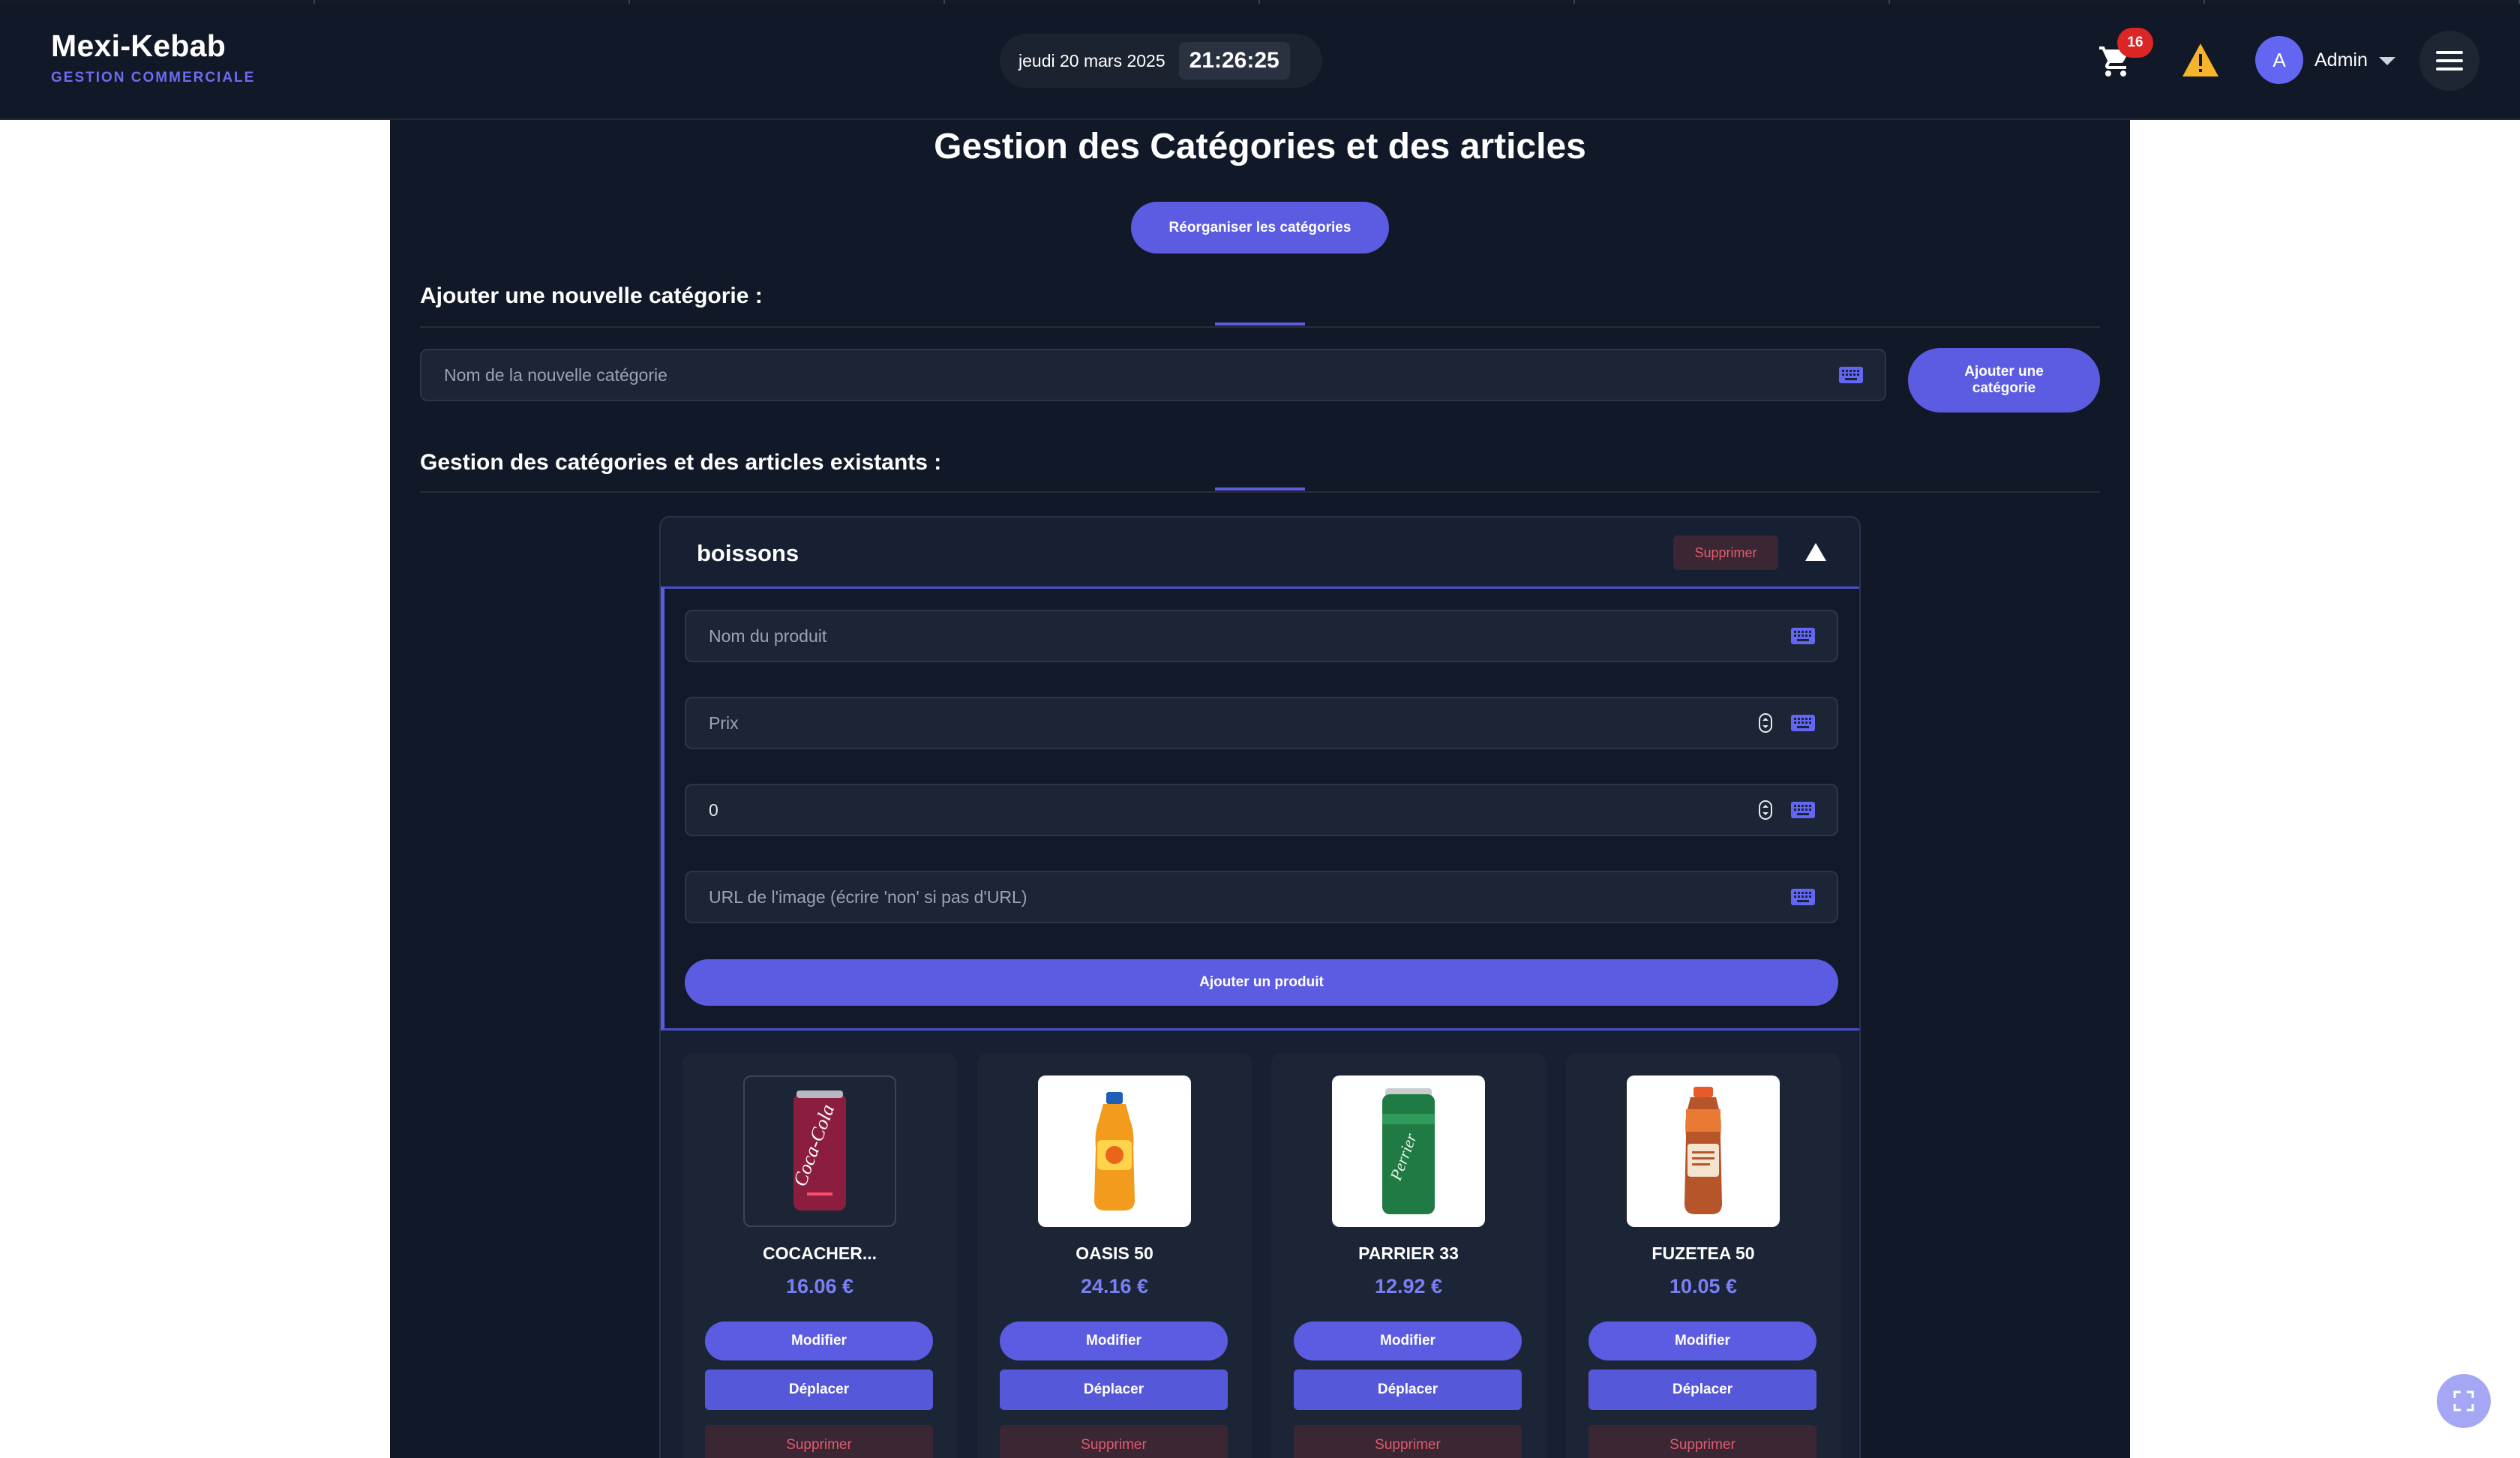  What do you see at coordinates (1408, 1286) in the screenshot?
I see `product-price: 12.92 €` at bounding box center [1408, 1286].